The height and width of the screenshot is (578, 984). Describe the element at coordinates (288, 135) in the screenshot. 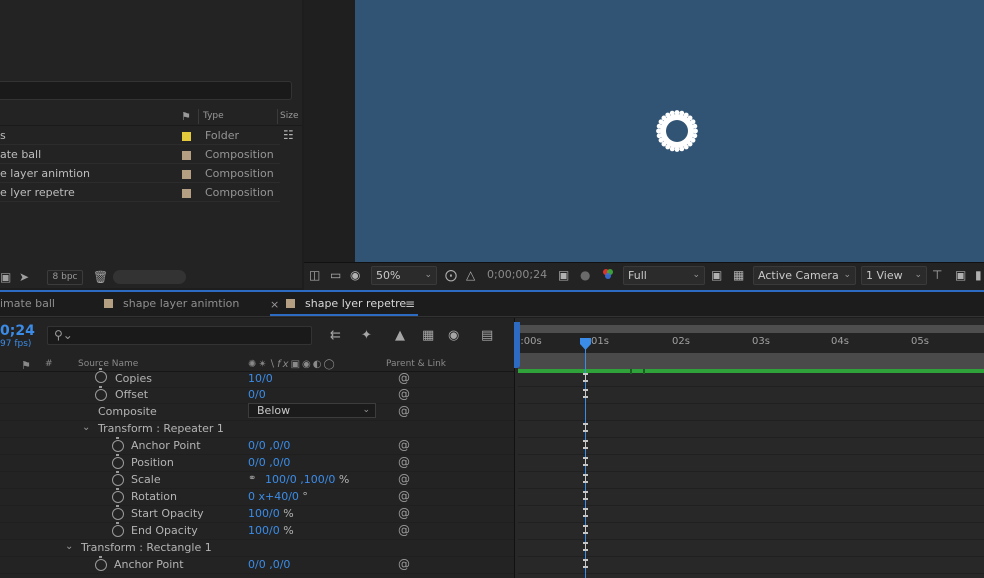

I see `folder-hierarchy-icon: ☷` at that location.